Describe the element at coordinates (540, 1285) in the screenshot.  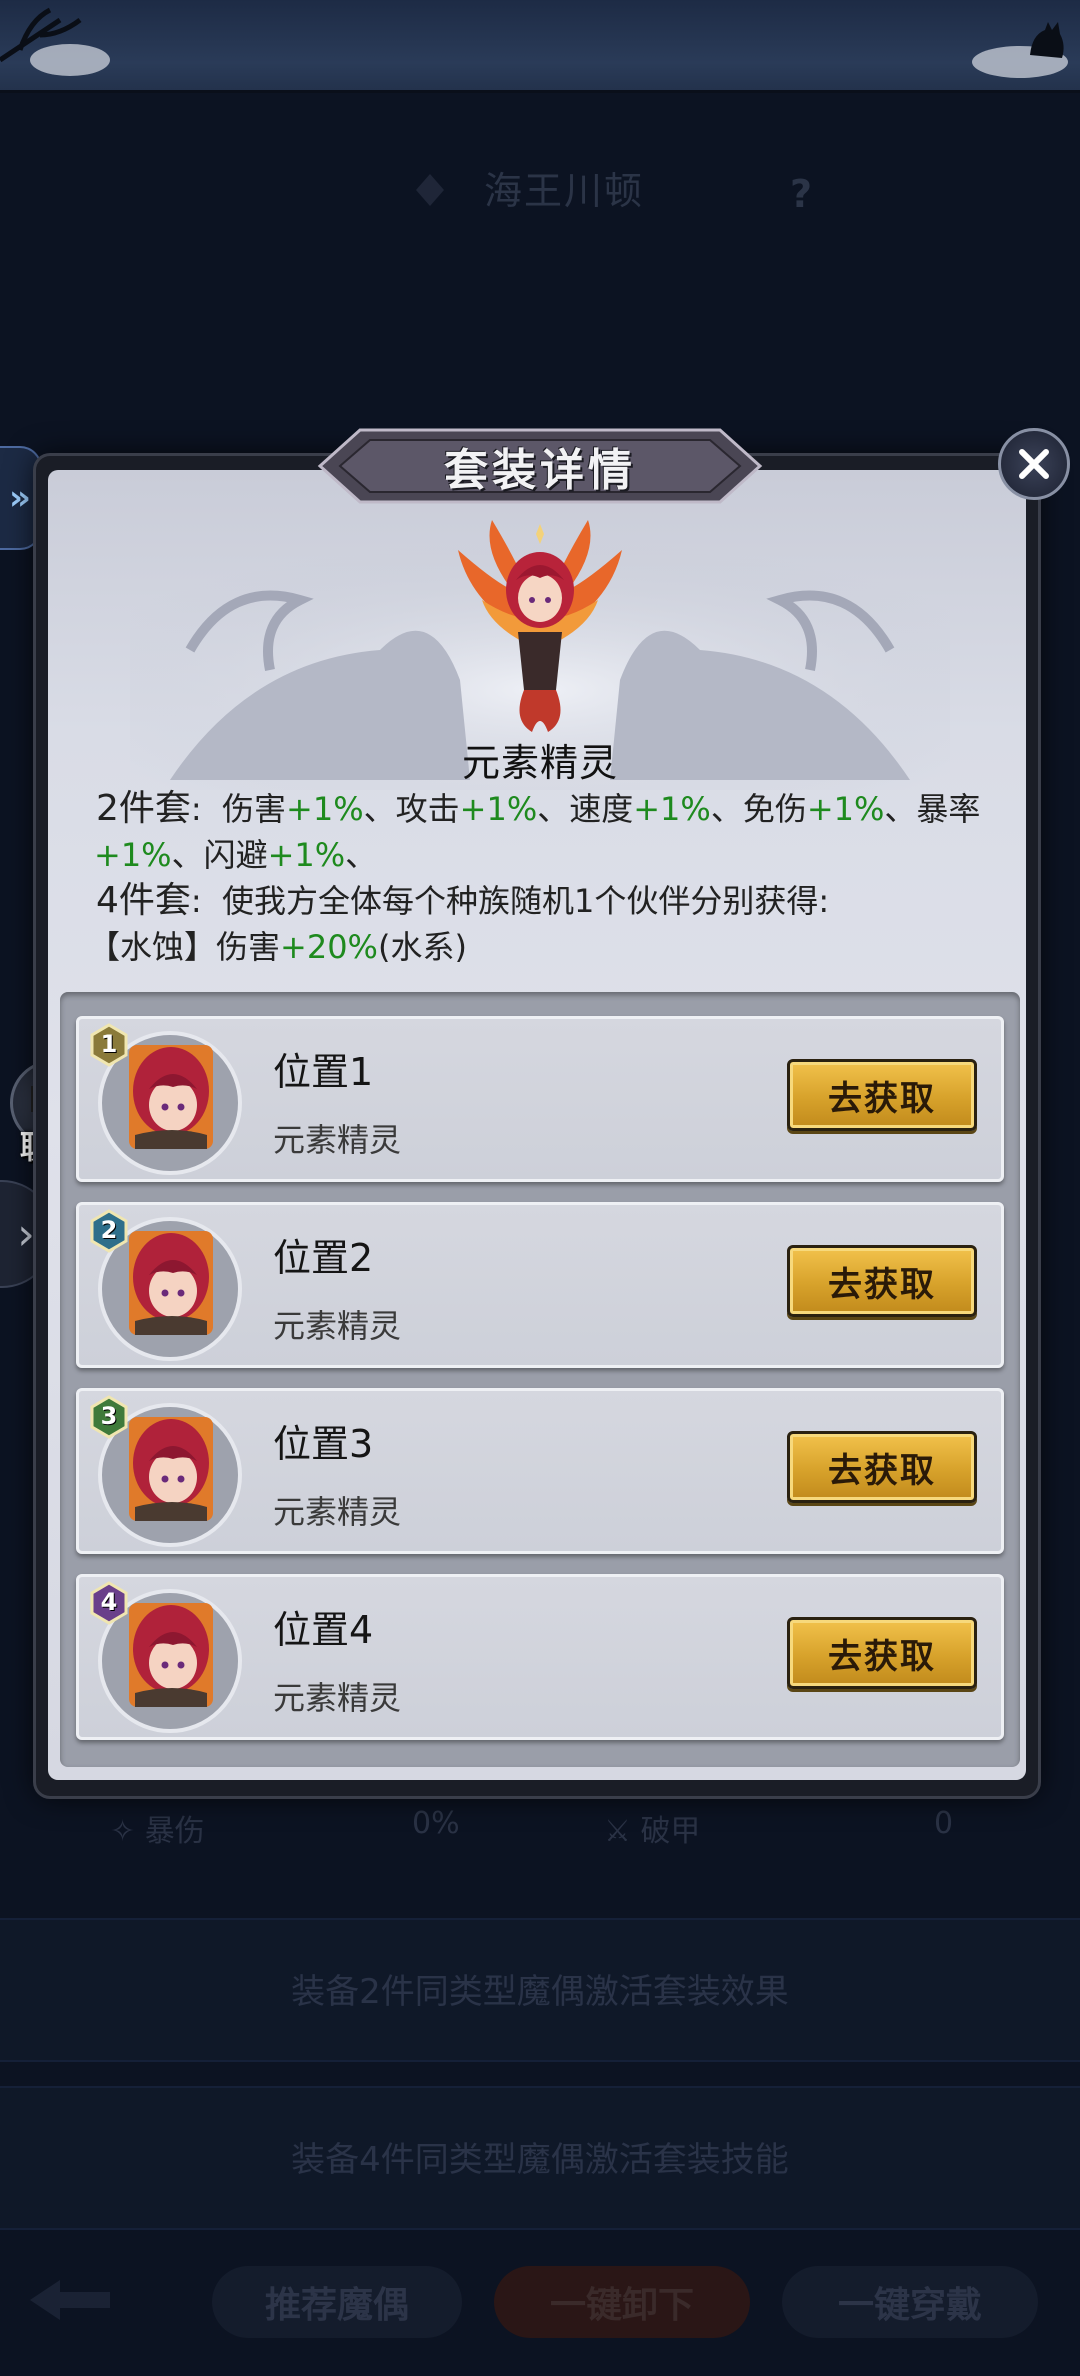
I see `slot-row: 2 位置2 元素精灵 去获取` at that location.